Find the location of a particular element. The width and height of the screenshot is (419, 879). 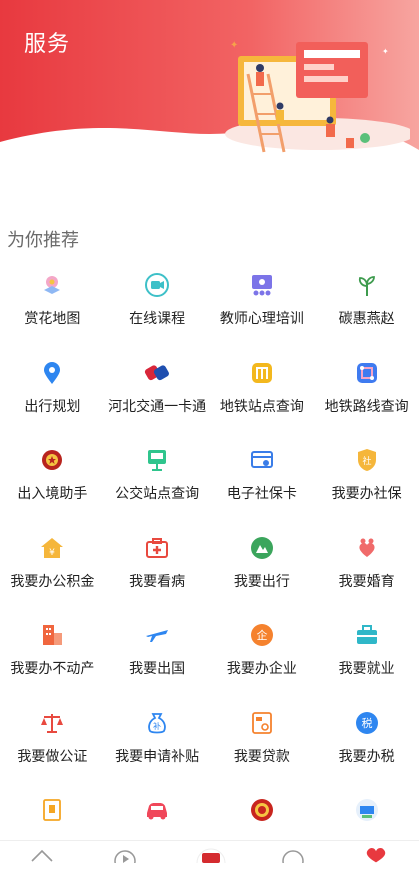

subsidy-bag-icon: 补 is located at coordinates (157, 723).